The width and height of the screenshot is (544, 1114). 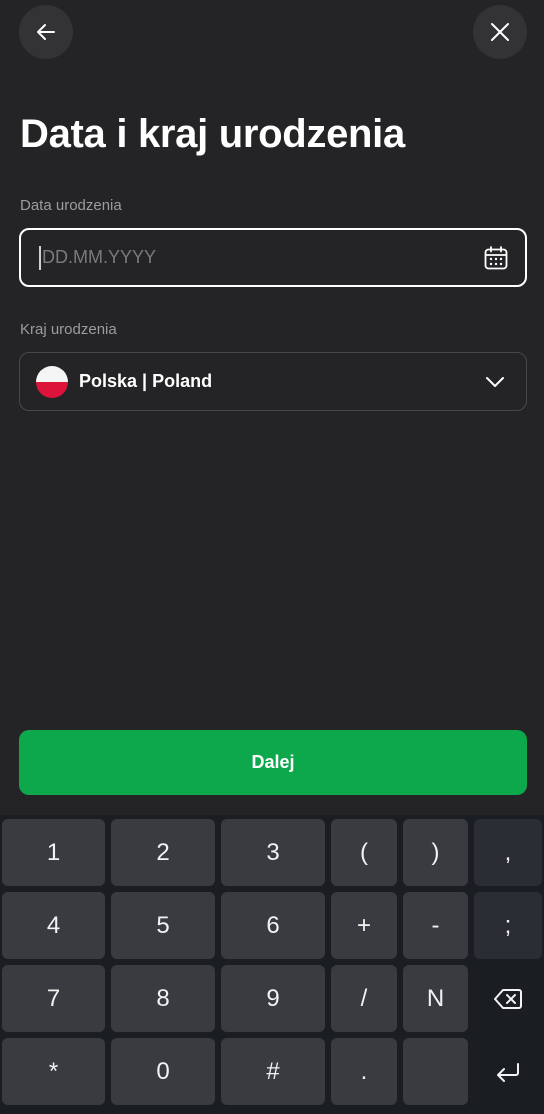 What do you see at coordinates (364, 852) in the screenshot?
I see `key-open-paren: (` at bounding box center [364, 852].